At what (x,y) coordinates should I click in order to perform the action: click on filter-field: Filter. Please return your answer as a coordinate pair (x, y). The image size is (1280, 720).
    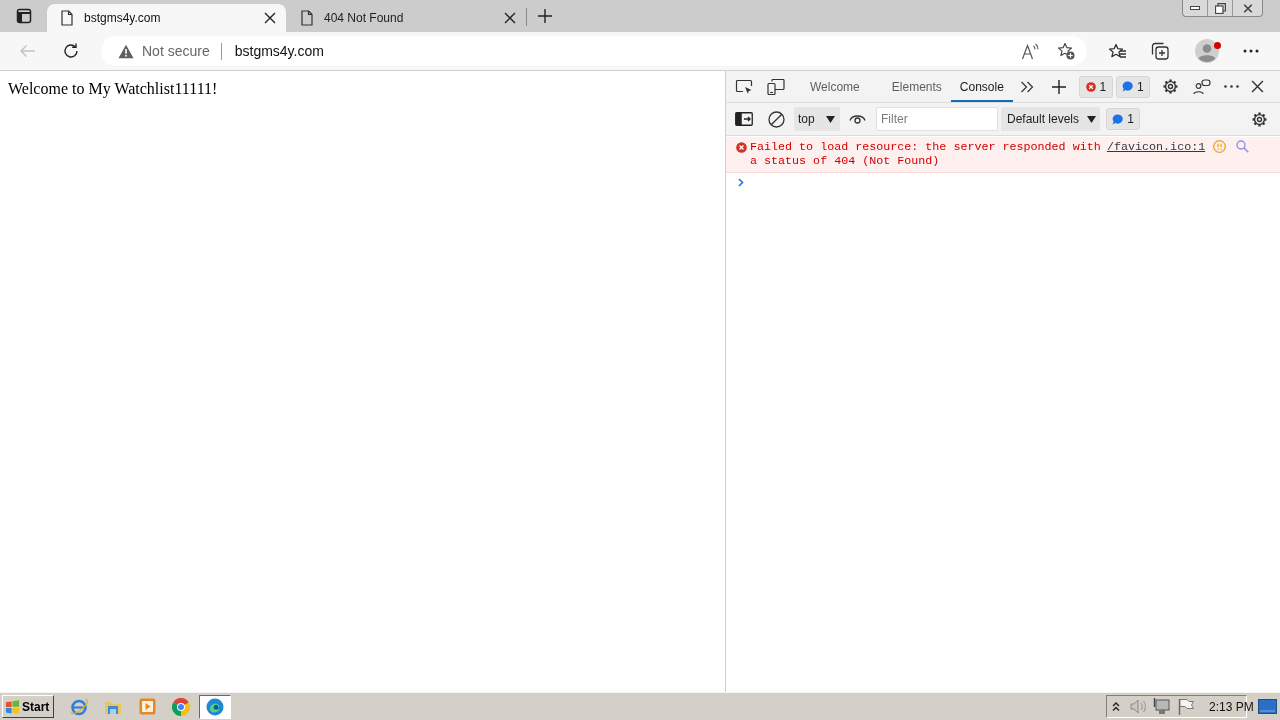
    Looking at the image, I should click on (937, 119).